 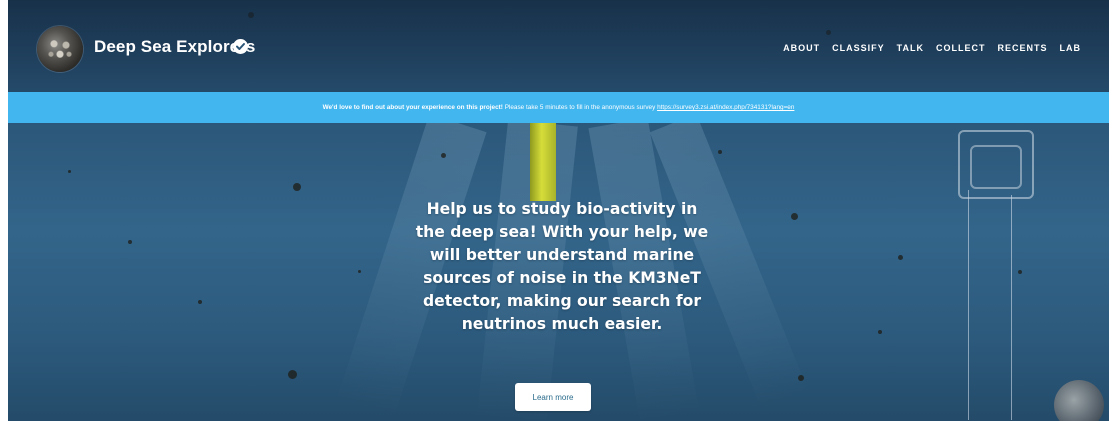 I want to click on nav-talk: TALK, so click(x=910, y=48).